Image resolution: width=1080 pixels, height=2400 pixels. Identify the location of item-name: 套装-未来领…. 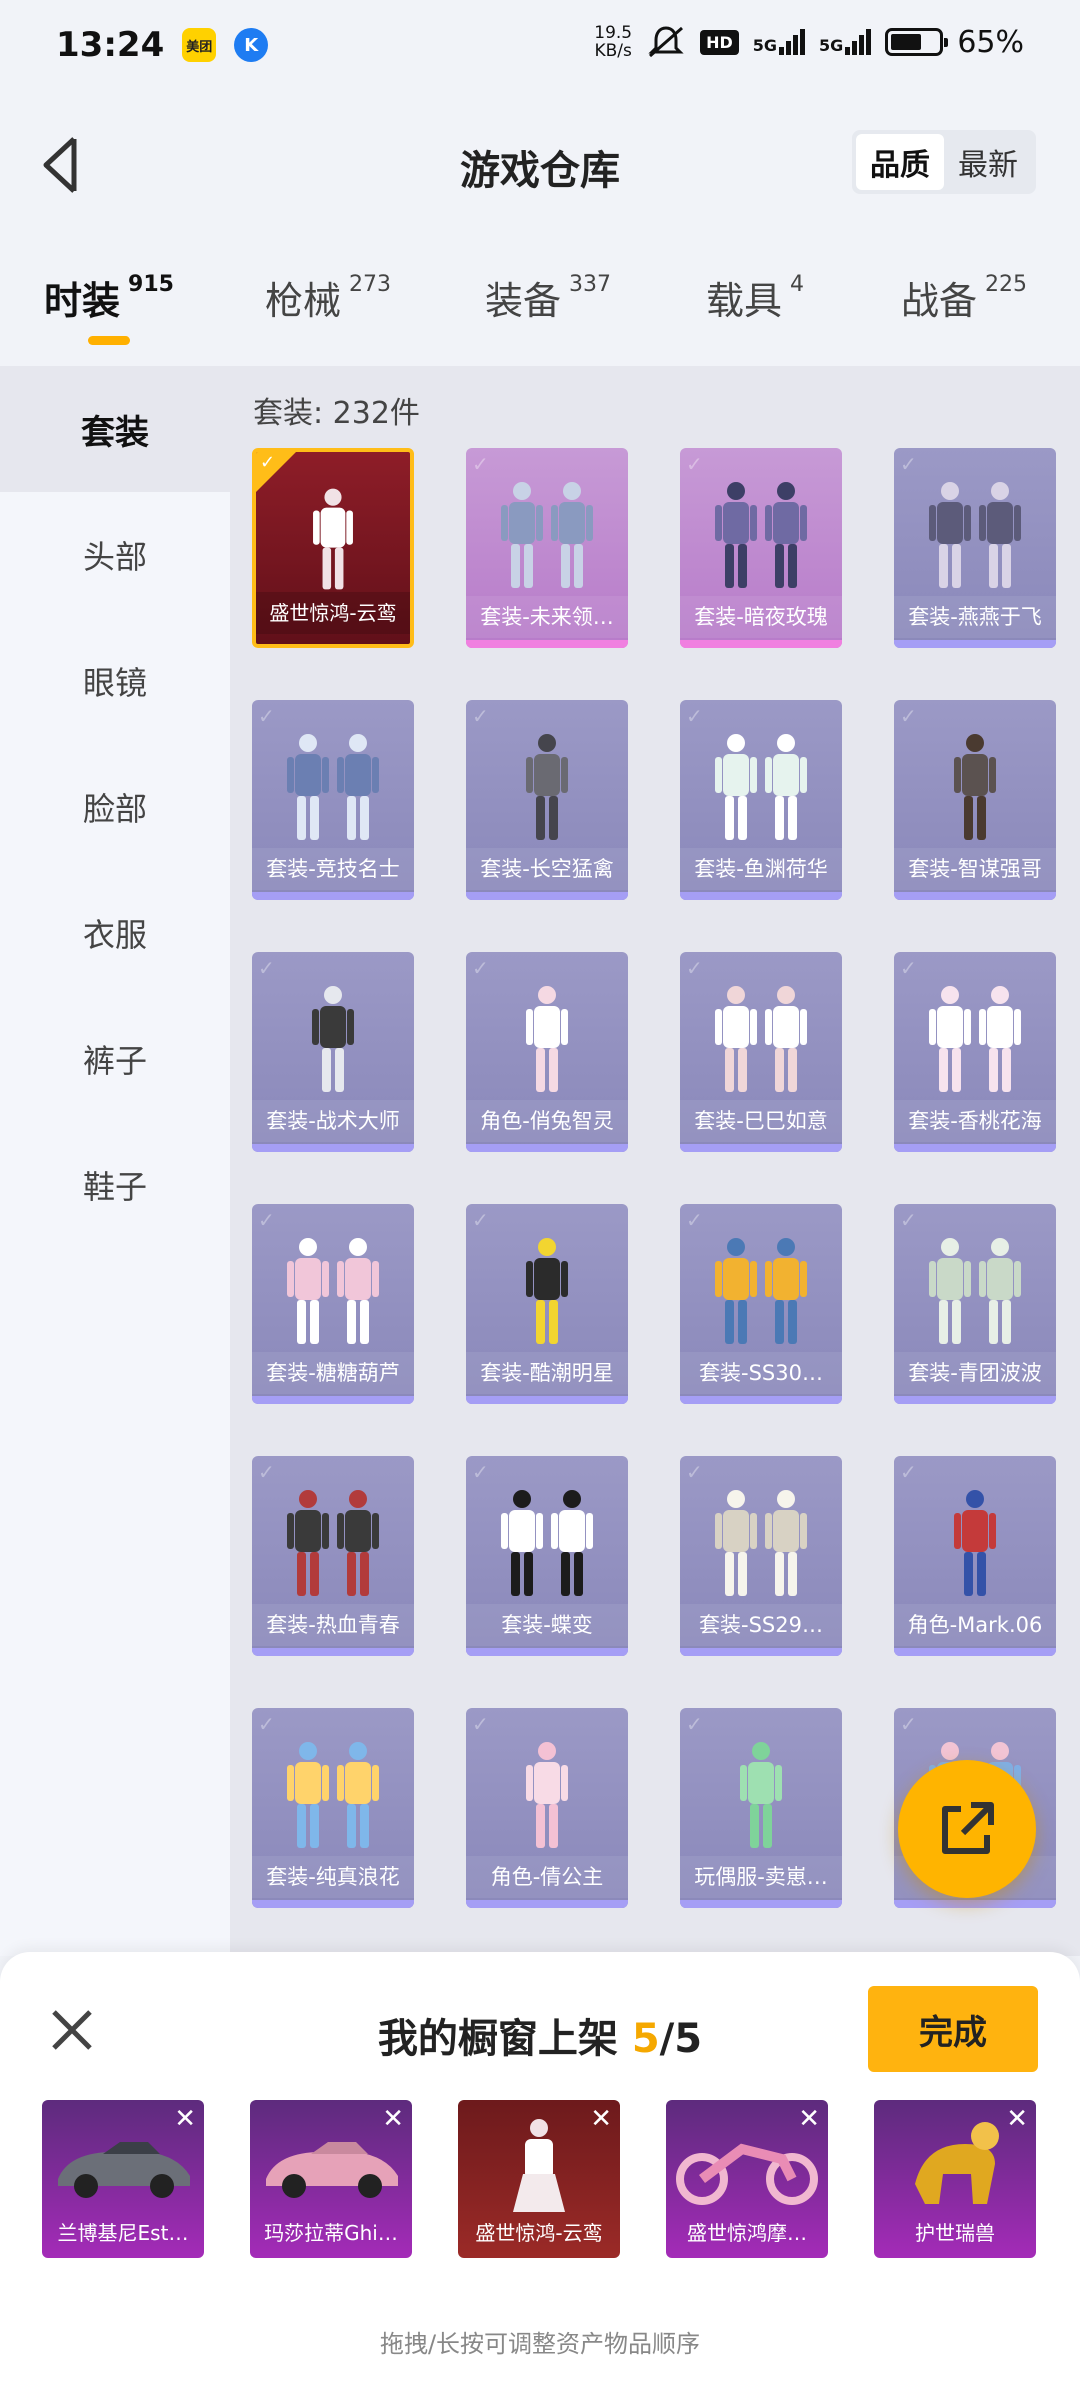
(547, 617).